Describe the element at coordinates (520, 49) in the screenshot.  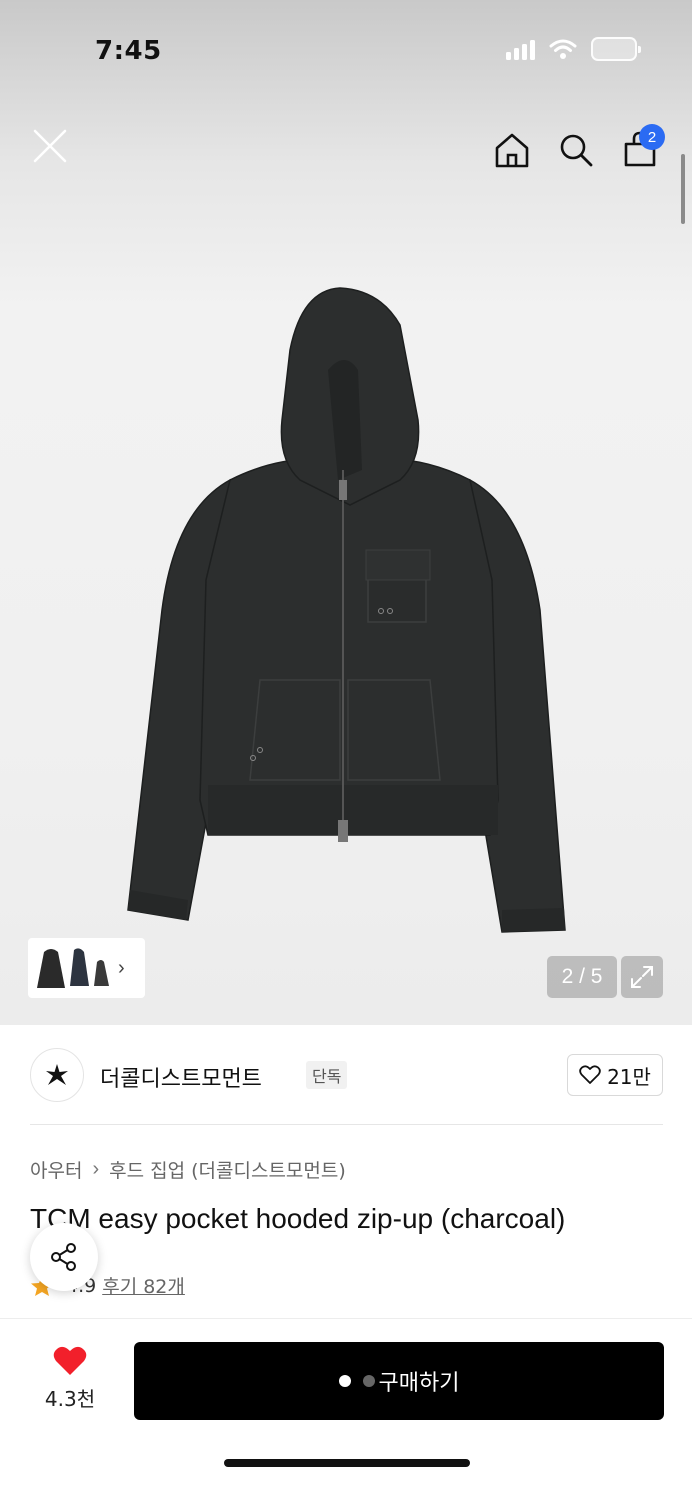
I see `cellular-signal-icon` at that location.